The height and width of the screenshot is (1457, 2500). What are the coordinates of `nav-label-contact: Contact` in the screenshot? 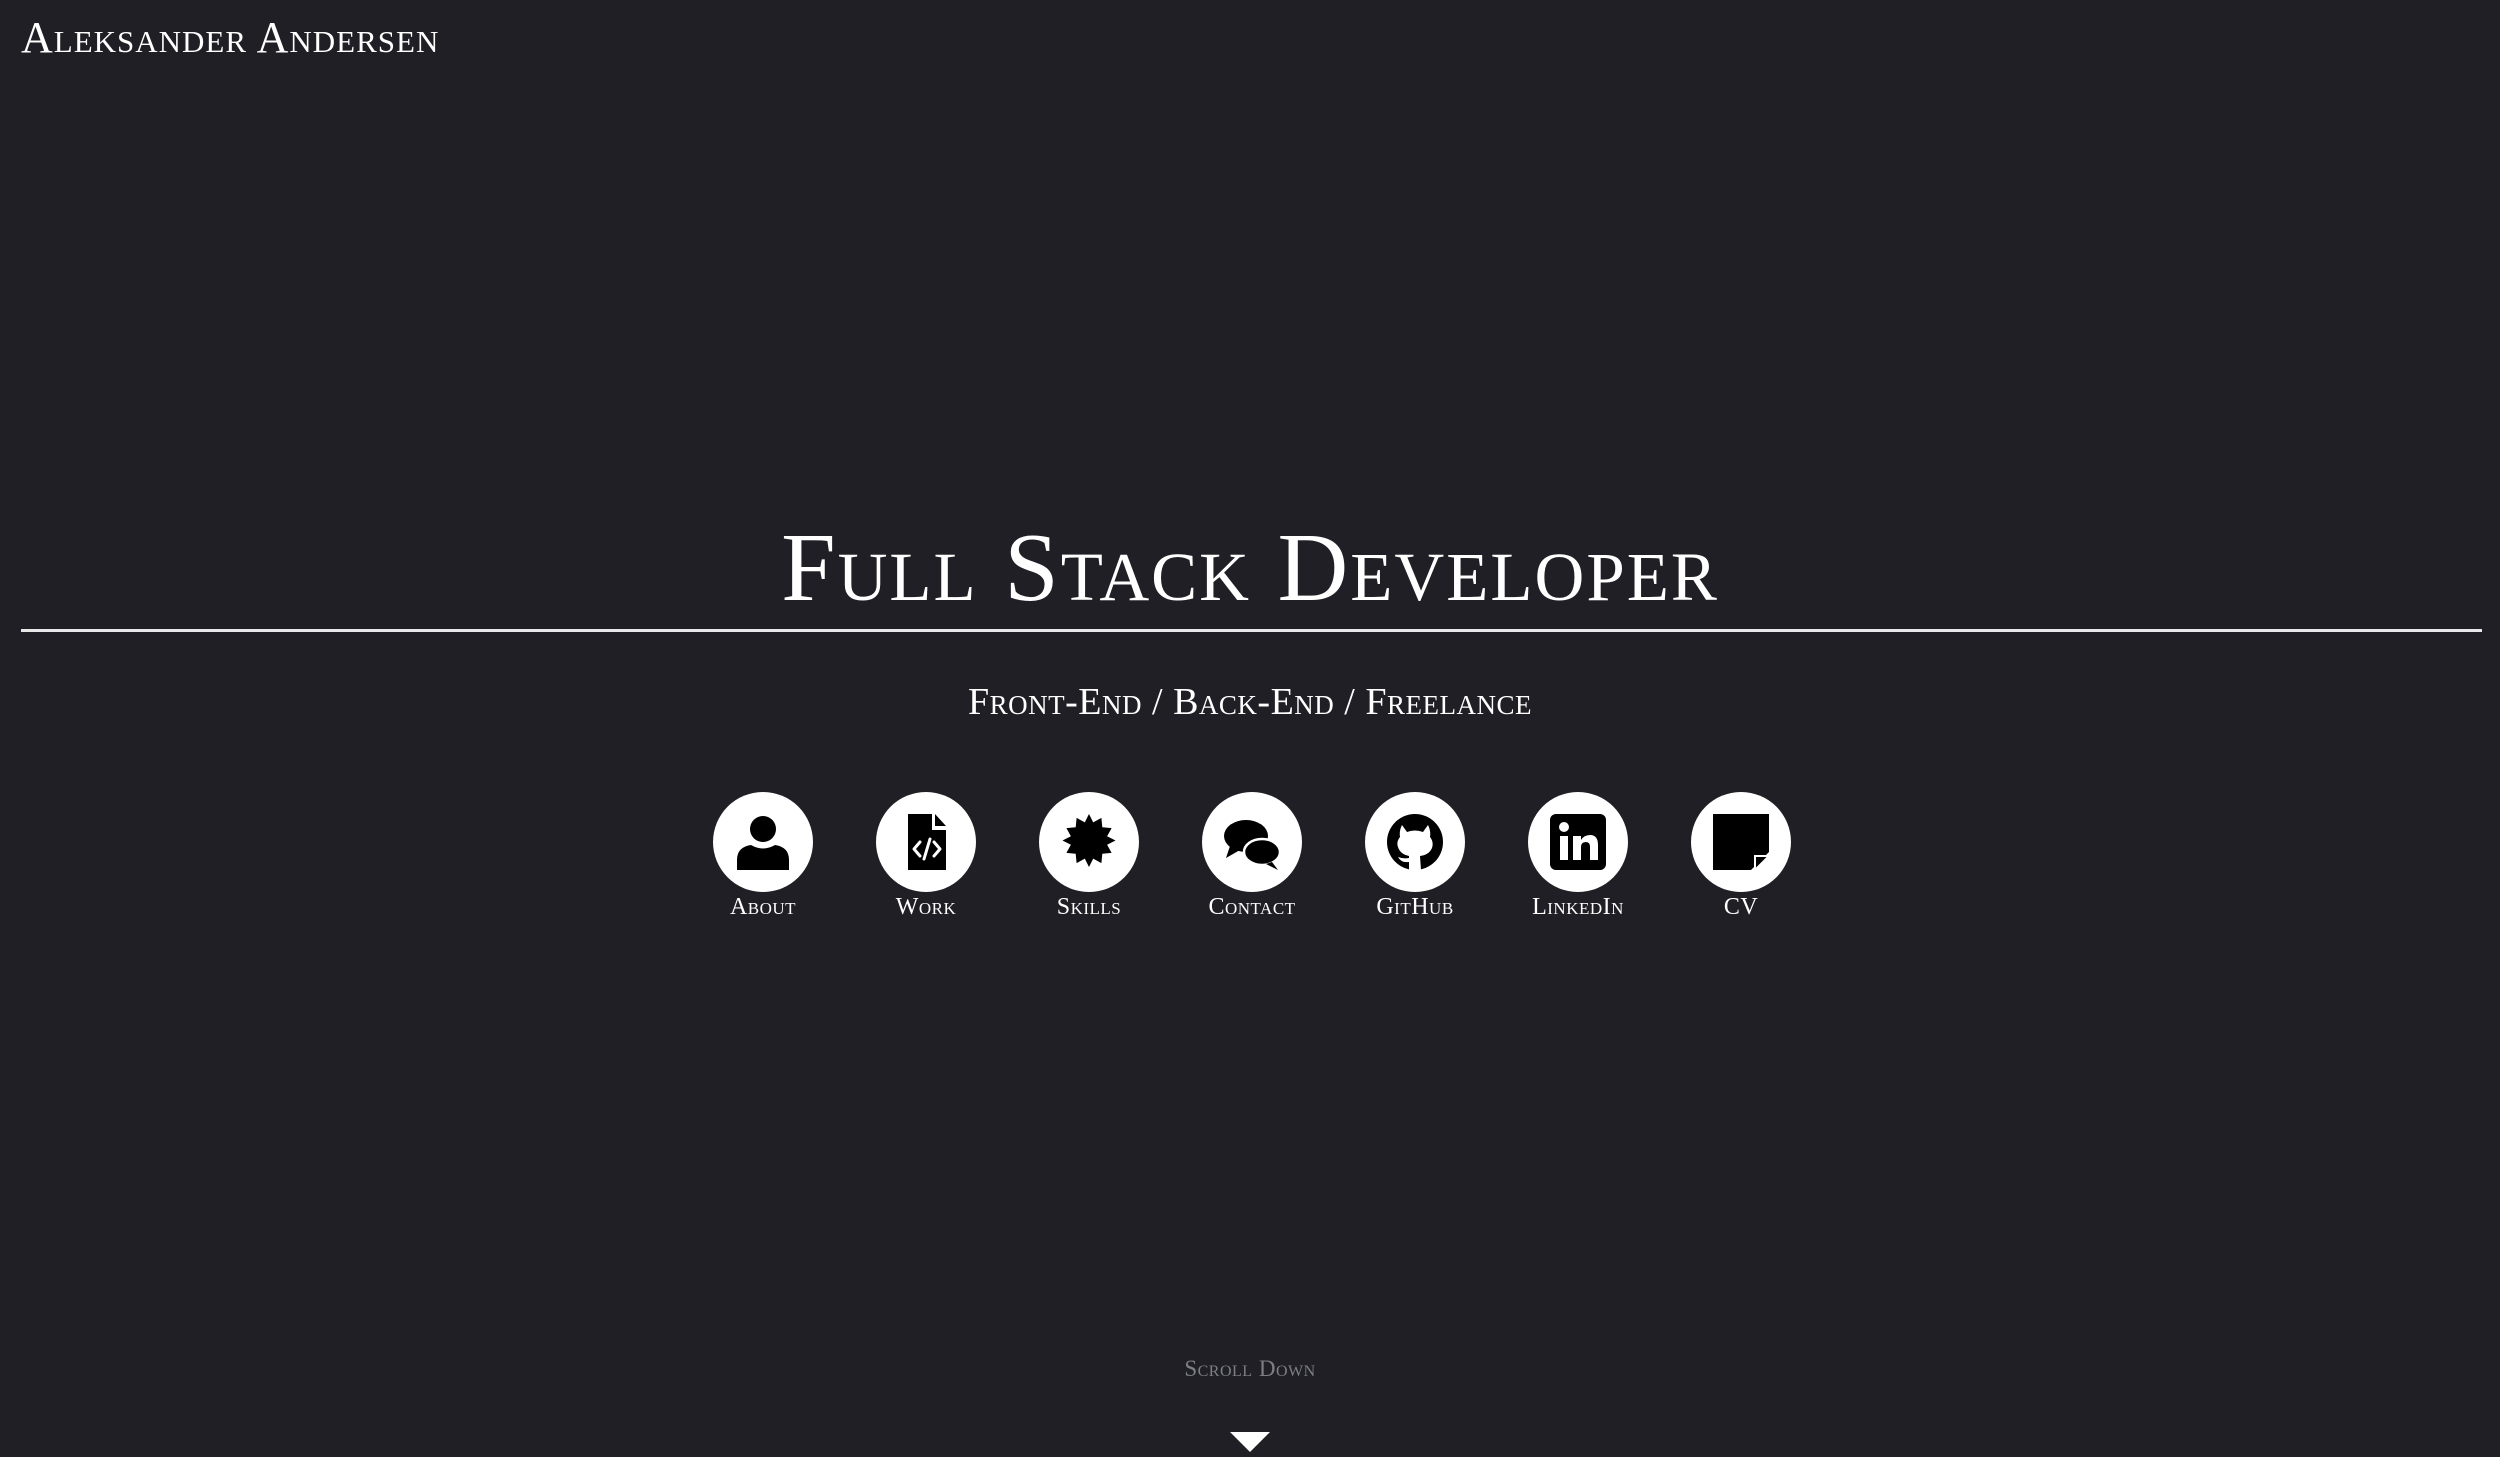 It's located at (1252, 907).